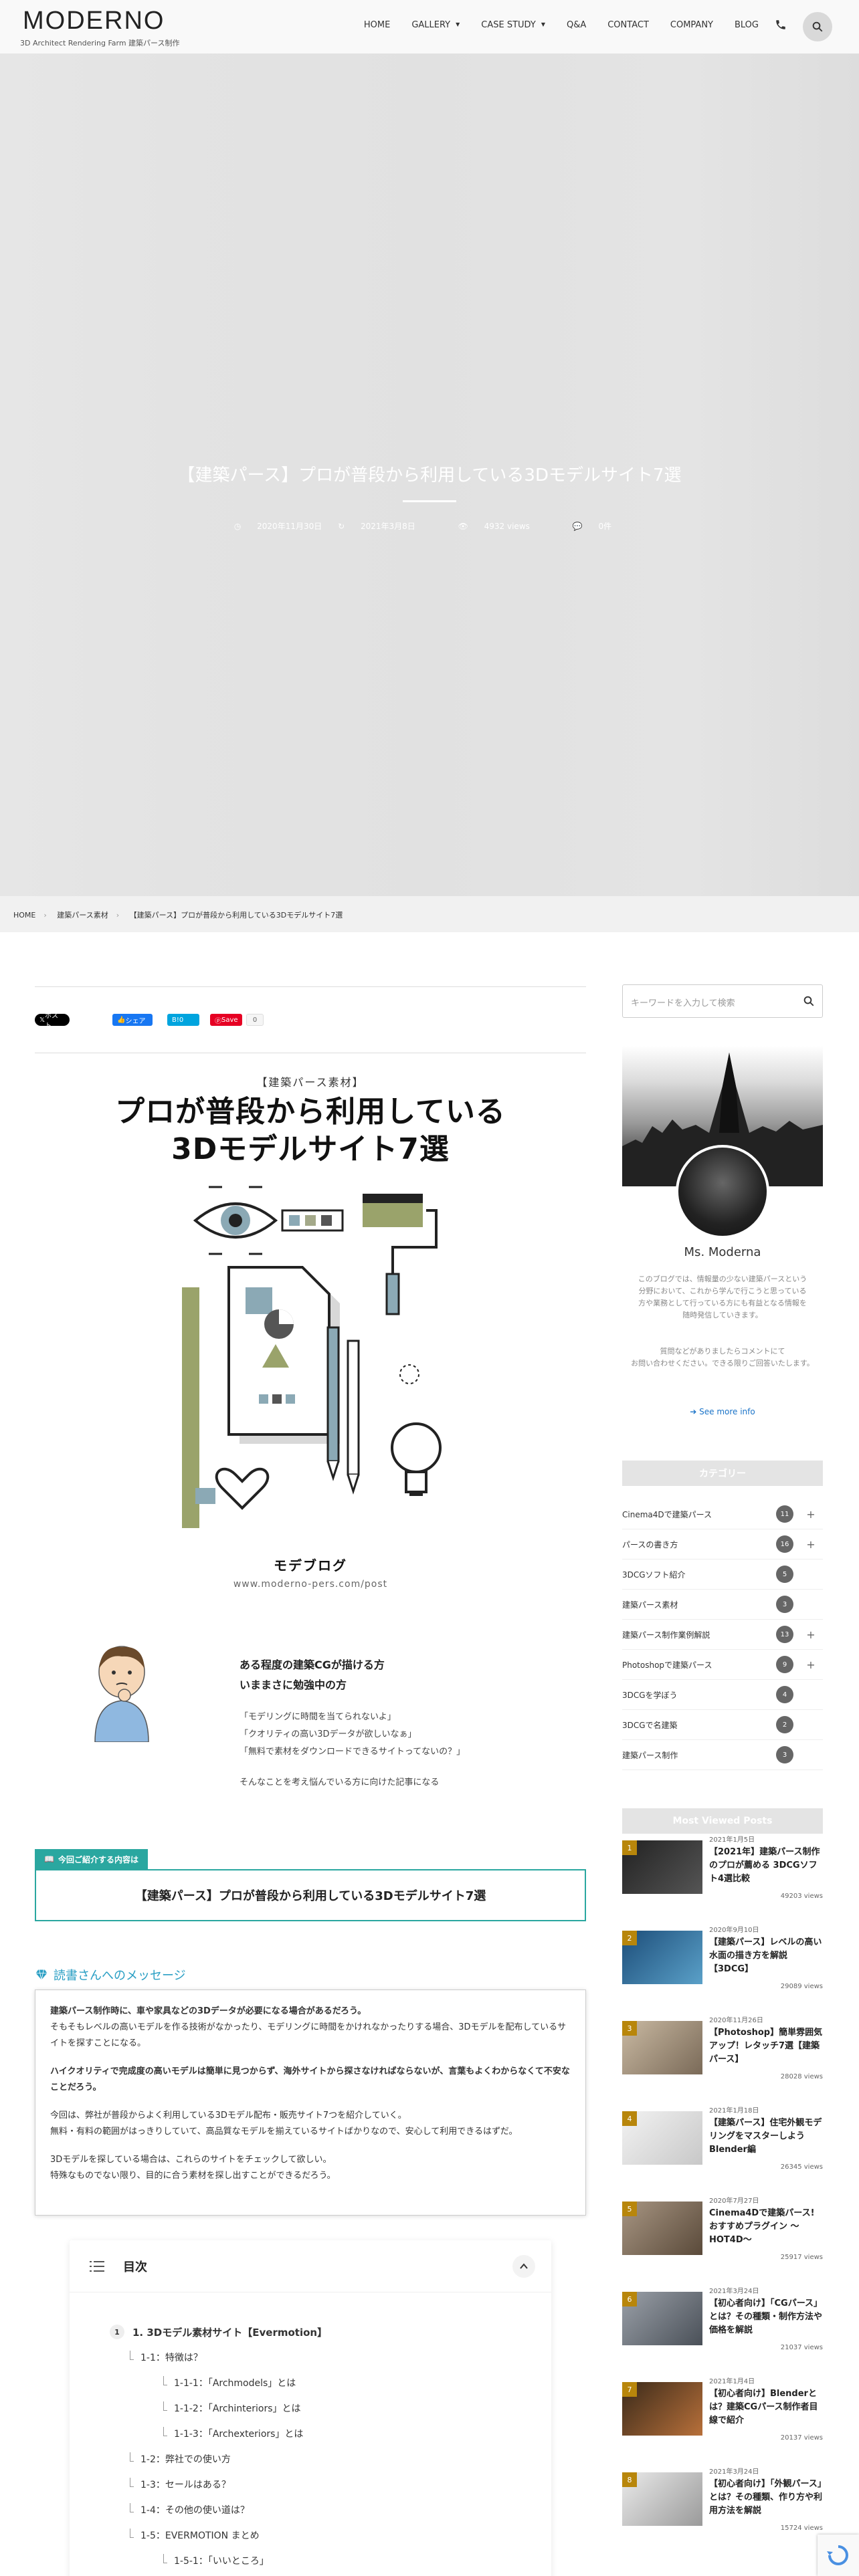 This screenshot has height=2576, width=859. Describe the element at coordinates (458, 24) in the screenshot. I see `caret-down-icon: ▼` at that location.